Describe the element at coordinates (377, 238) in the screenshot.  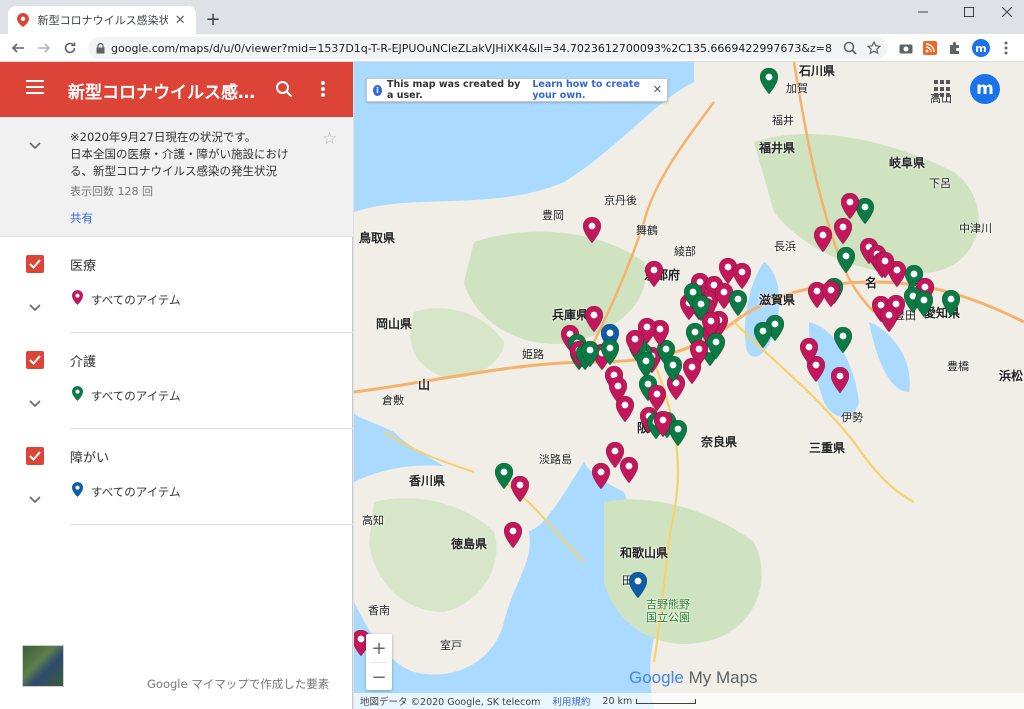
I see `map-label: 鳥取県` at that location.